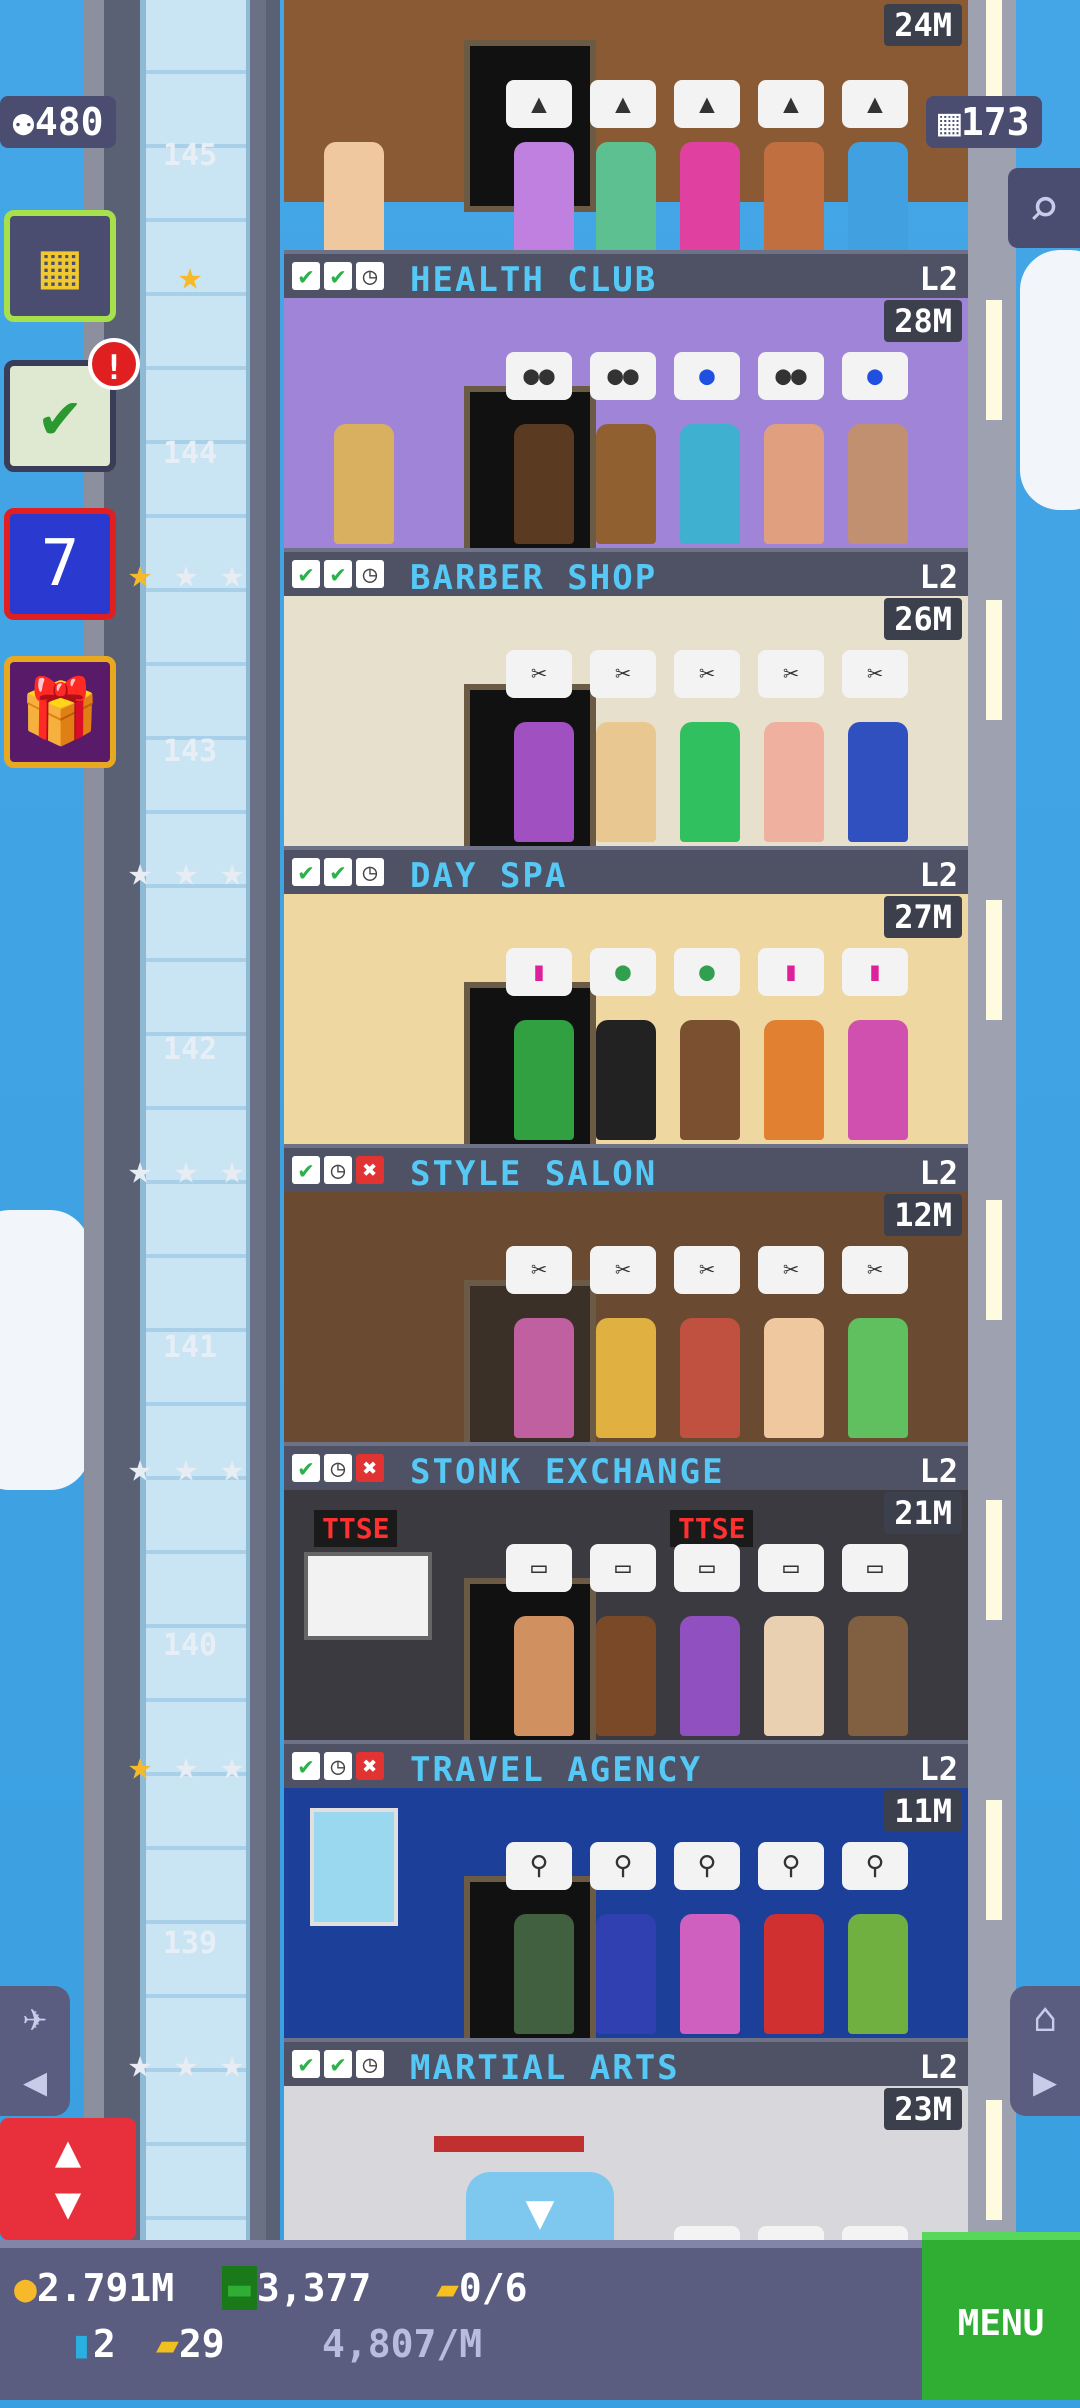 The image size is (1080, 2408). Describe the element at coordinates (1045, 2018) in the screenshot. I see `home-icon: ⌂` at that location.